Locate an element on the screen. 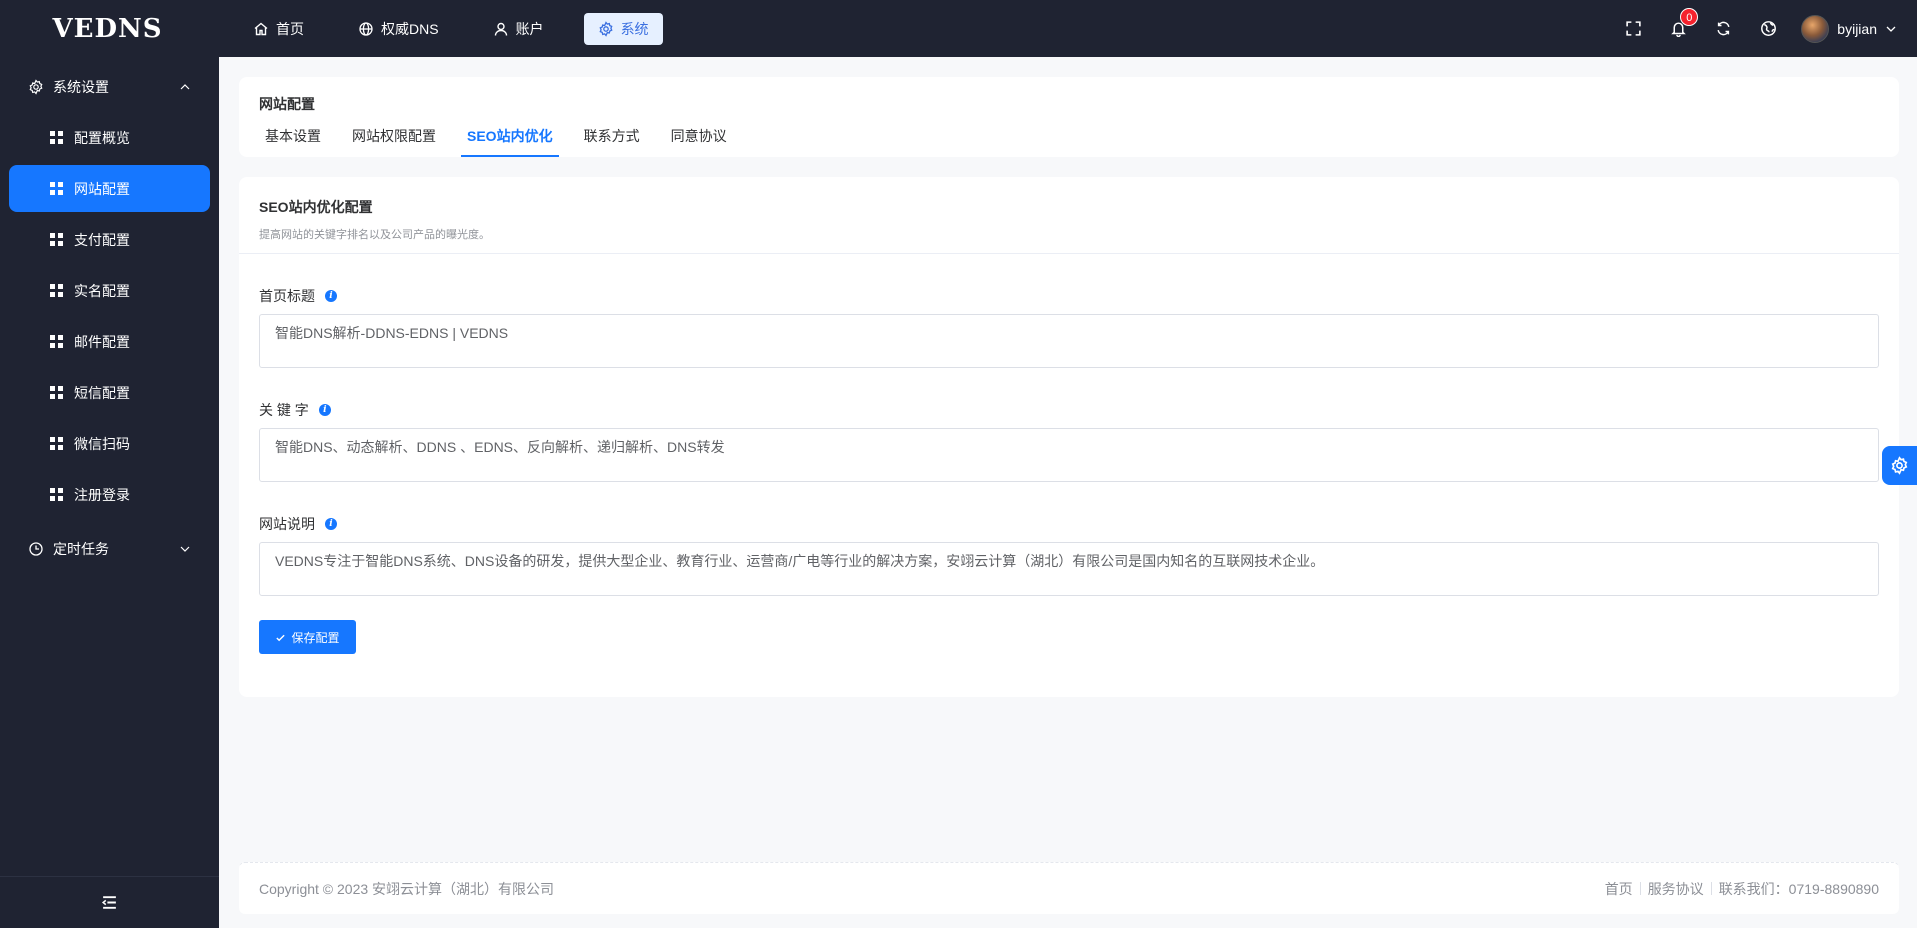 The height and width of the screenshot is (928, 1917). sidebar-item-mail-config: 邮件配置 is located at coordinates (109, 341).